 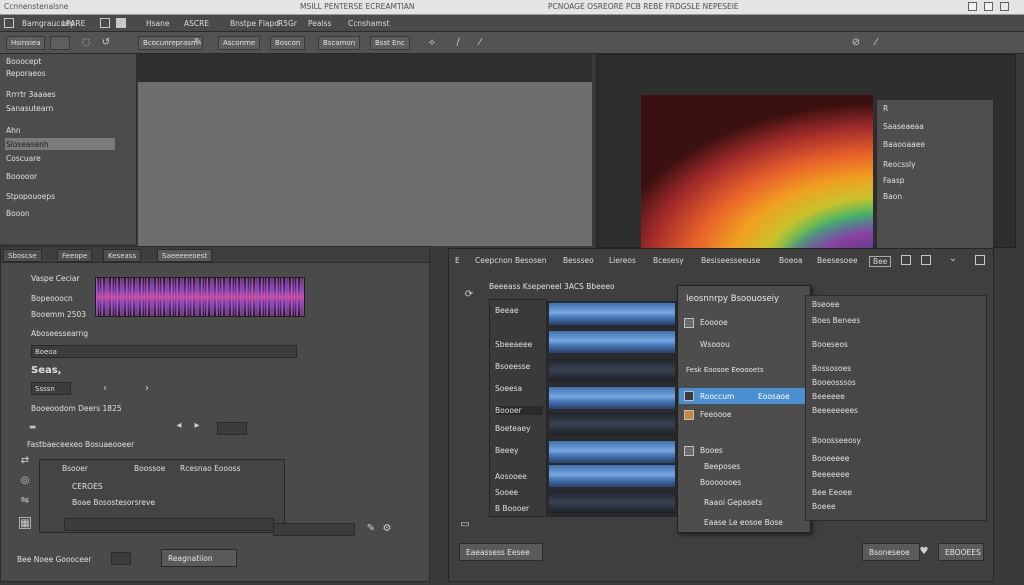 I want to click on toolbar-button-4: Bscamon, so click(x=339, y=43).